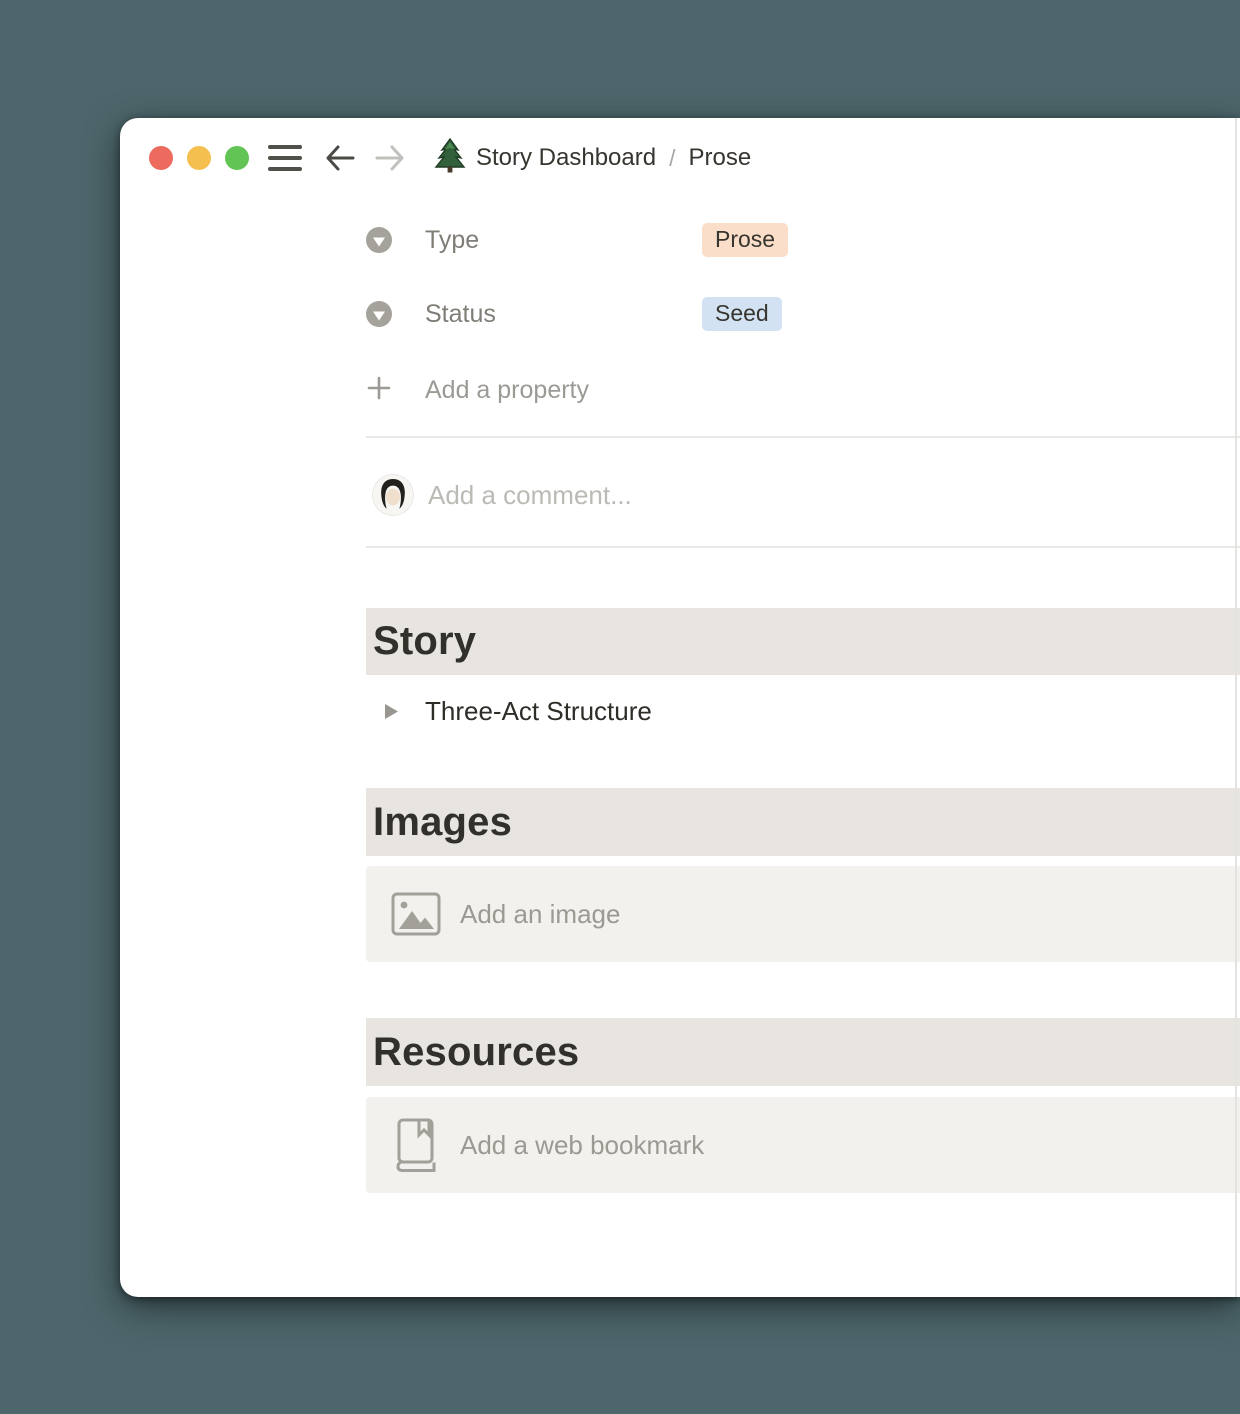  What do you see at coordinates (237, 158) in the screenshot?
I see `zoom-window-button` at bounding box center [237, 158].